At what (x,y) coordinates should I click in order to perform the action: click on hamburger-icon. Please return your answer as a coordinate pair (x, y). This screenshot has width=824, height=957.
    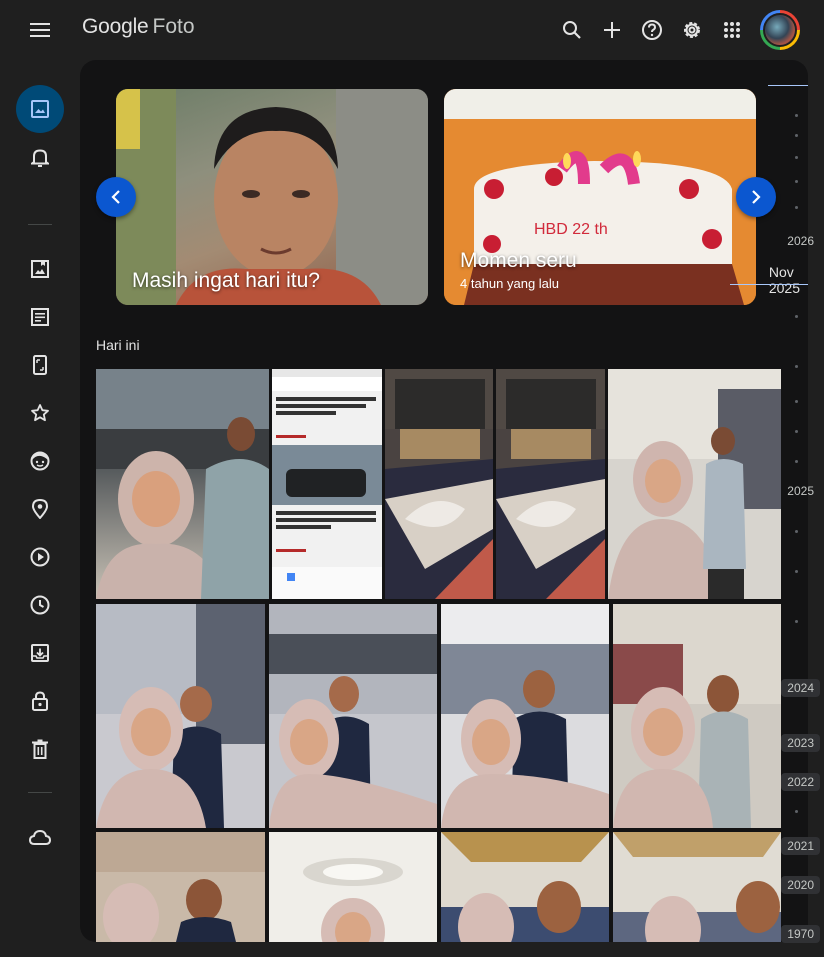
    Looking at the image, I should click on (40, 30).